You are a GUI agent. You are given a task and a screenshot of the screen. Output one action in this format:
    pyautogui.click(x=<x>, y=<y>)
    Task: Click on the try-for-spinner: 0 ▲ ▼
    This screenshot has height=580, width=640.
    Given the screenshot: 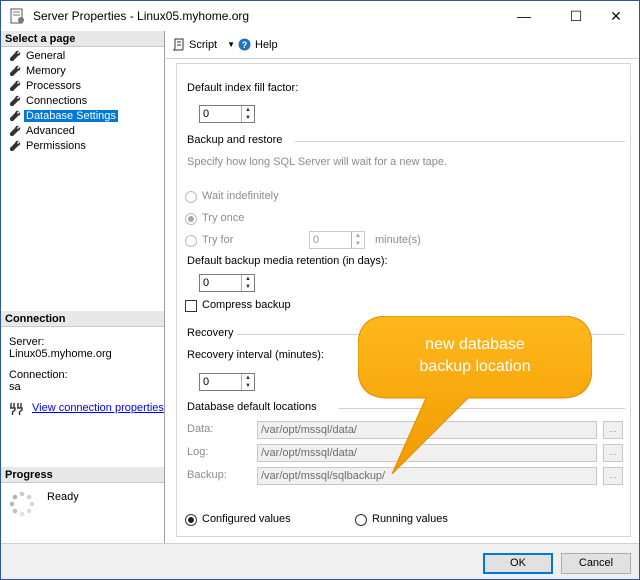 What is the action you would take?
    pyautogui.click(x=337, y=240)
    